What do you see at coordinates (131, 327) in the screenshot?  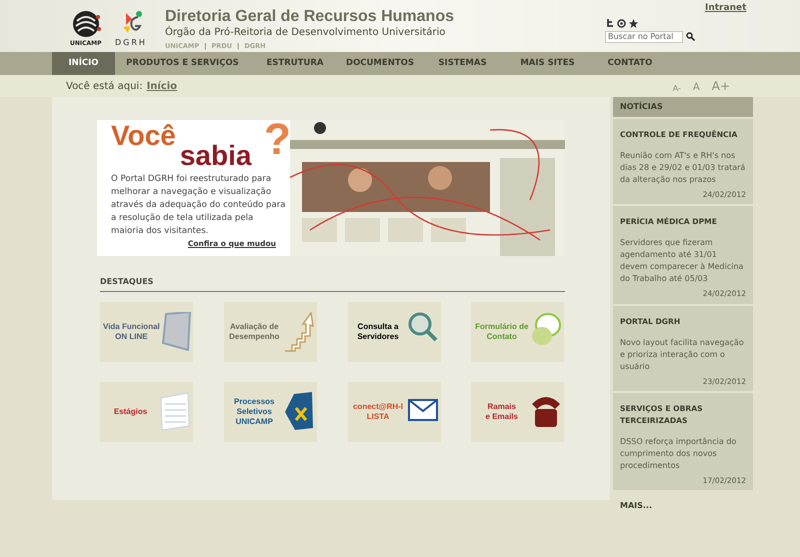 I see `tile-caption: Vida Funcional` at bounding box center [131, 327].